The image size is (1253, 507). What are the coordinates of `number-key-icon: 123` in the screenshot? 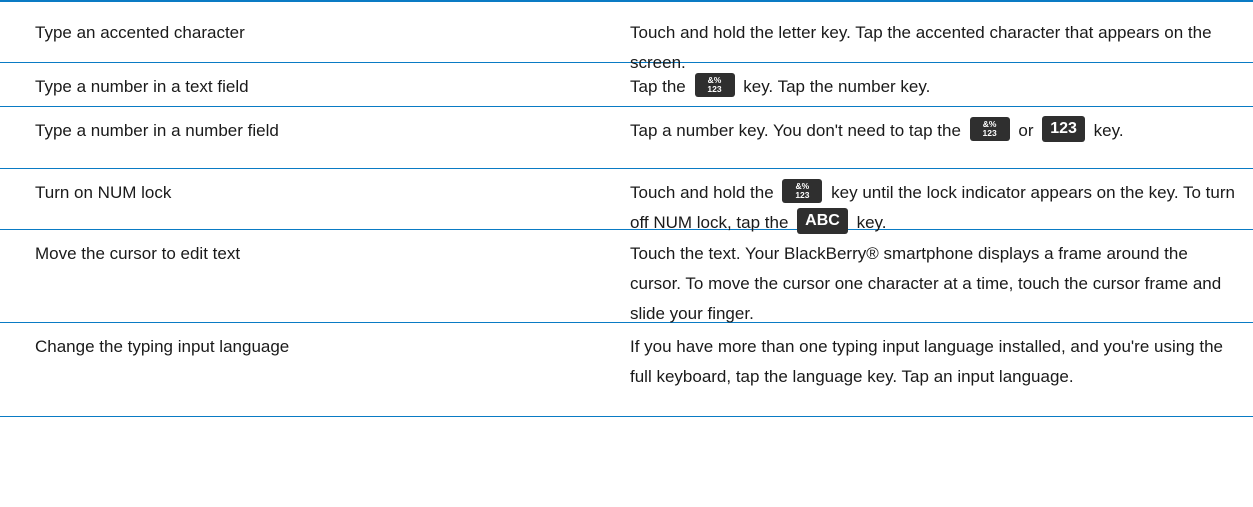 It's located at (1063, 128).